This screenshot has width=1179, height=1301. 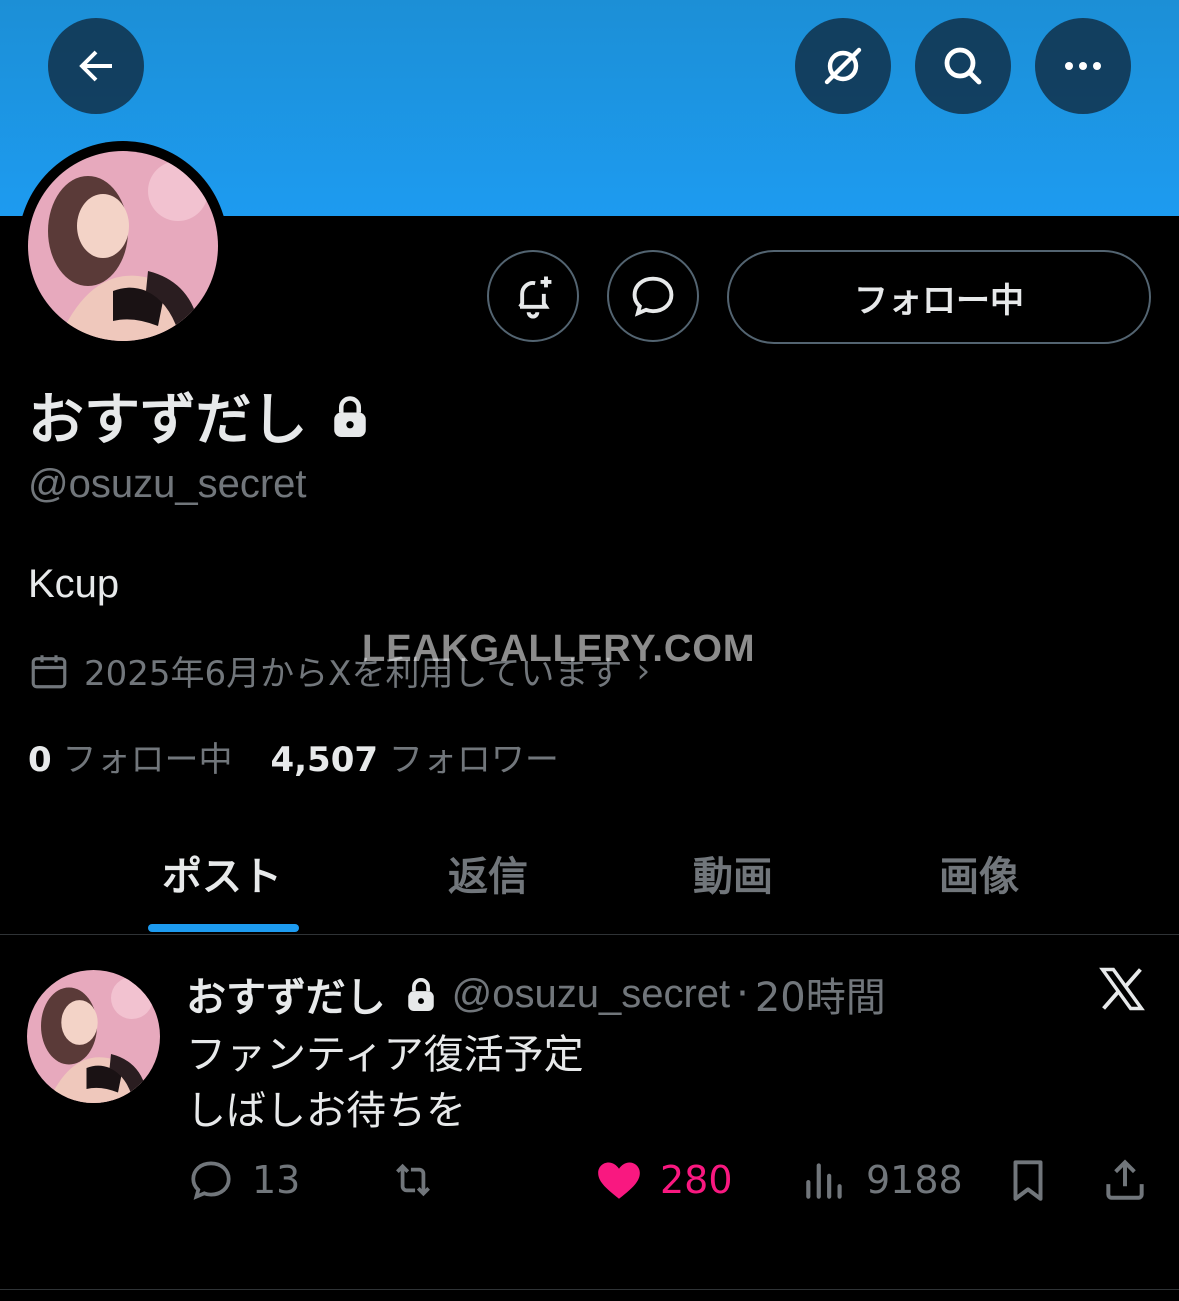 What do you see at coordinates (167, 484) in the screenshot?
I see `profile-handle: @osuzu_secret` at bounding box center [167, 484].